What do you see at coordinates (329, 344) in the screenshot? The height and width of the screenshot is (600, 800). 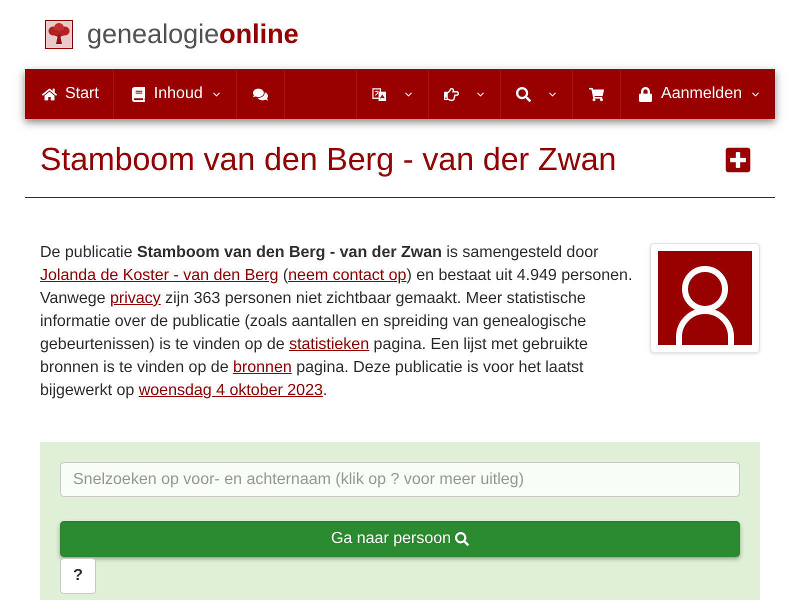 I see `statistics-link: statistieken` at bounding box center [329, 344].